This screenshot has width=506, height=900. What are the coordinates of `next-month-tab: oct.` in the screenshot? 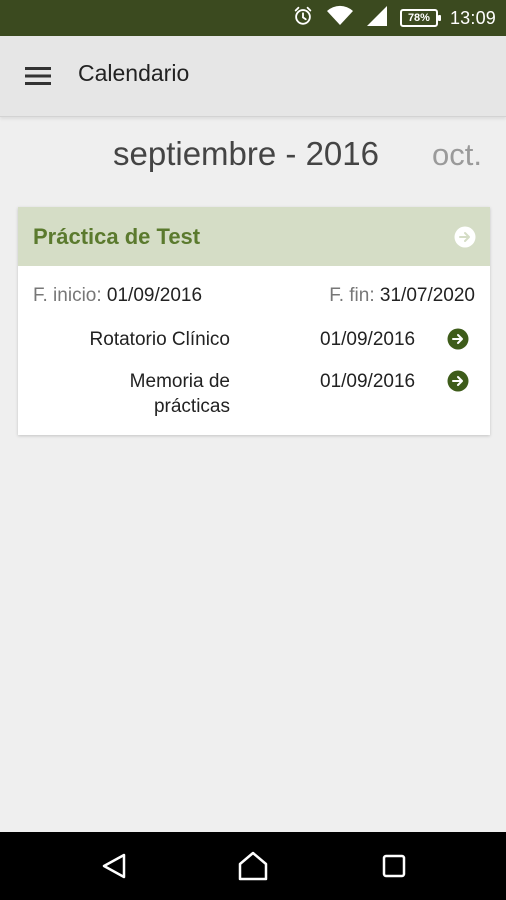 It's located at (457, 155).